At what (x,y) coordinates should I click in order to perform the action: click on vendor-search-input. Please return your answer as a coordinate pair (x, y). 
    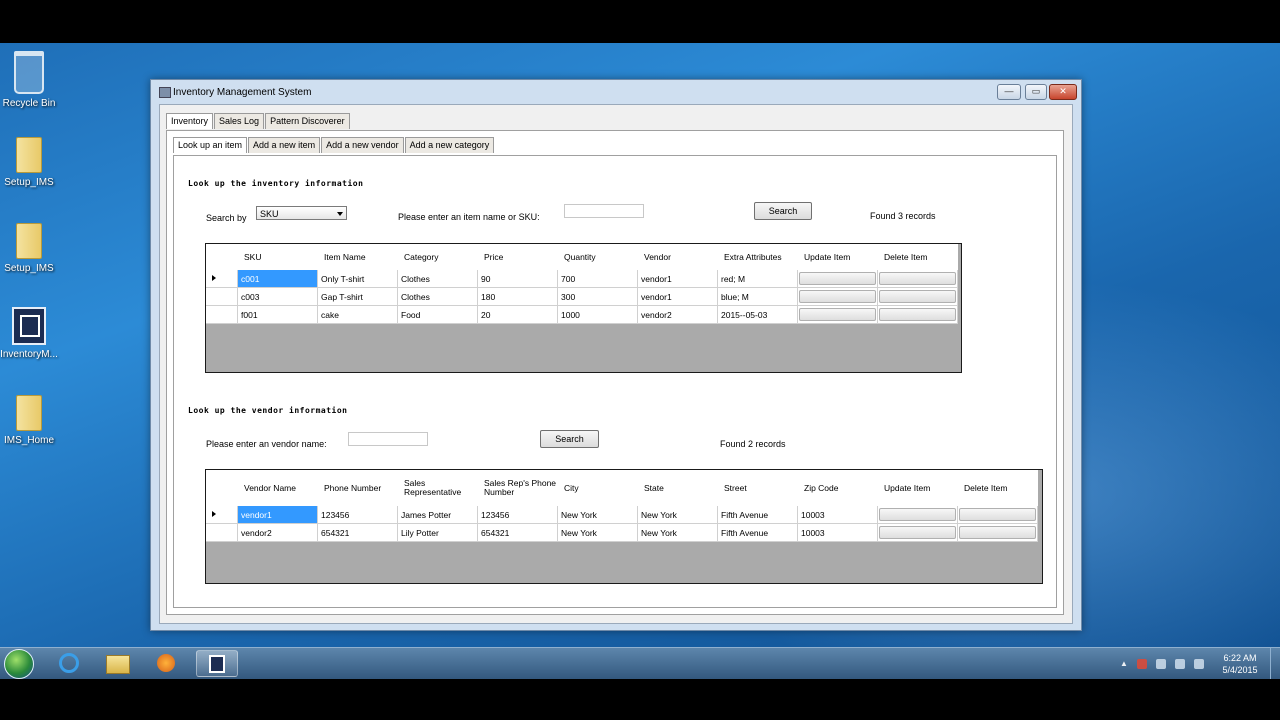
    Looking at the image, I should click on (388, 439).